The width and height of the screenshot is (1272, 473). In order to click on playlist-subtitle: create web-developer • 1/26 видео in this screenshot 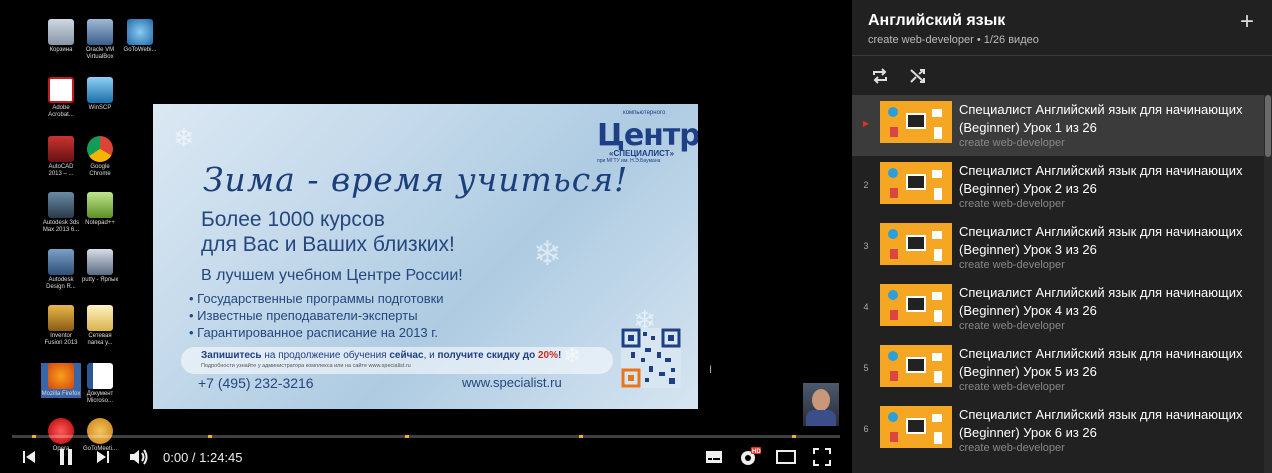, I will do `click(953, 40)`.